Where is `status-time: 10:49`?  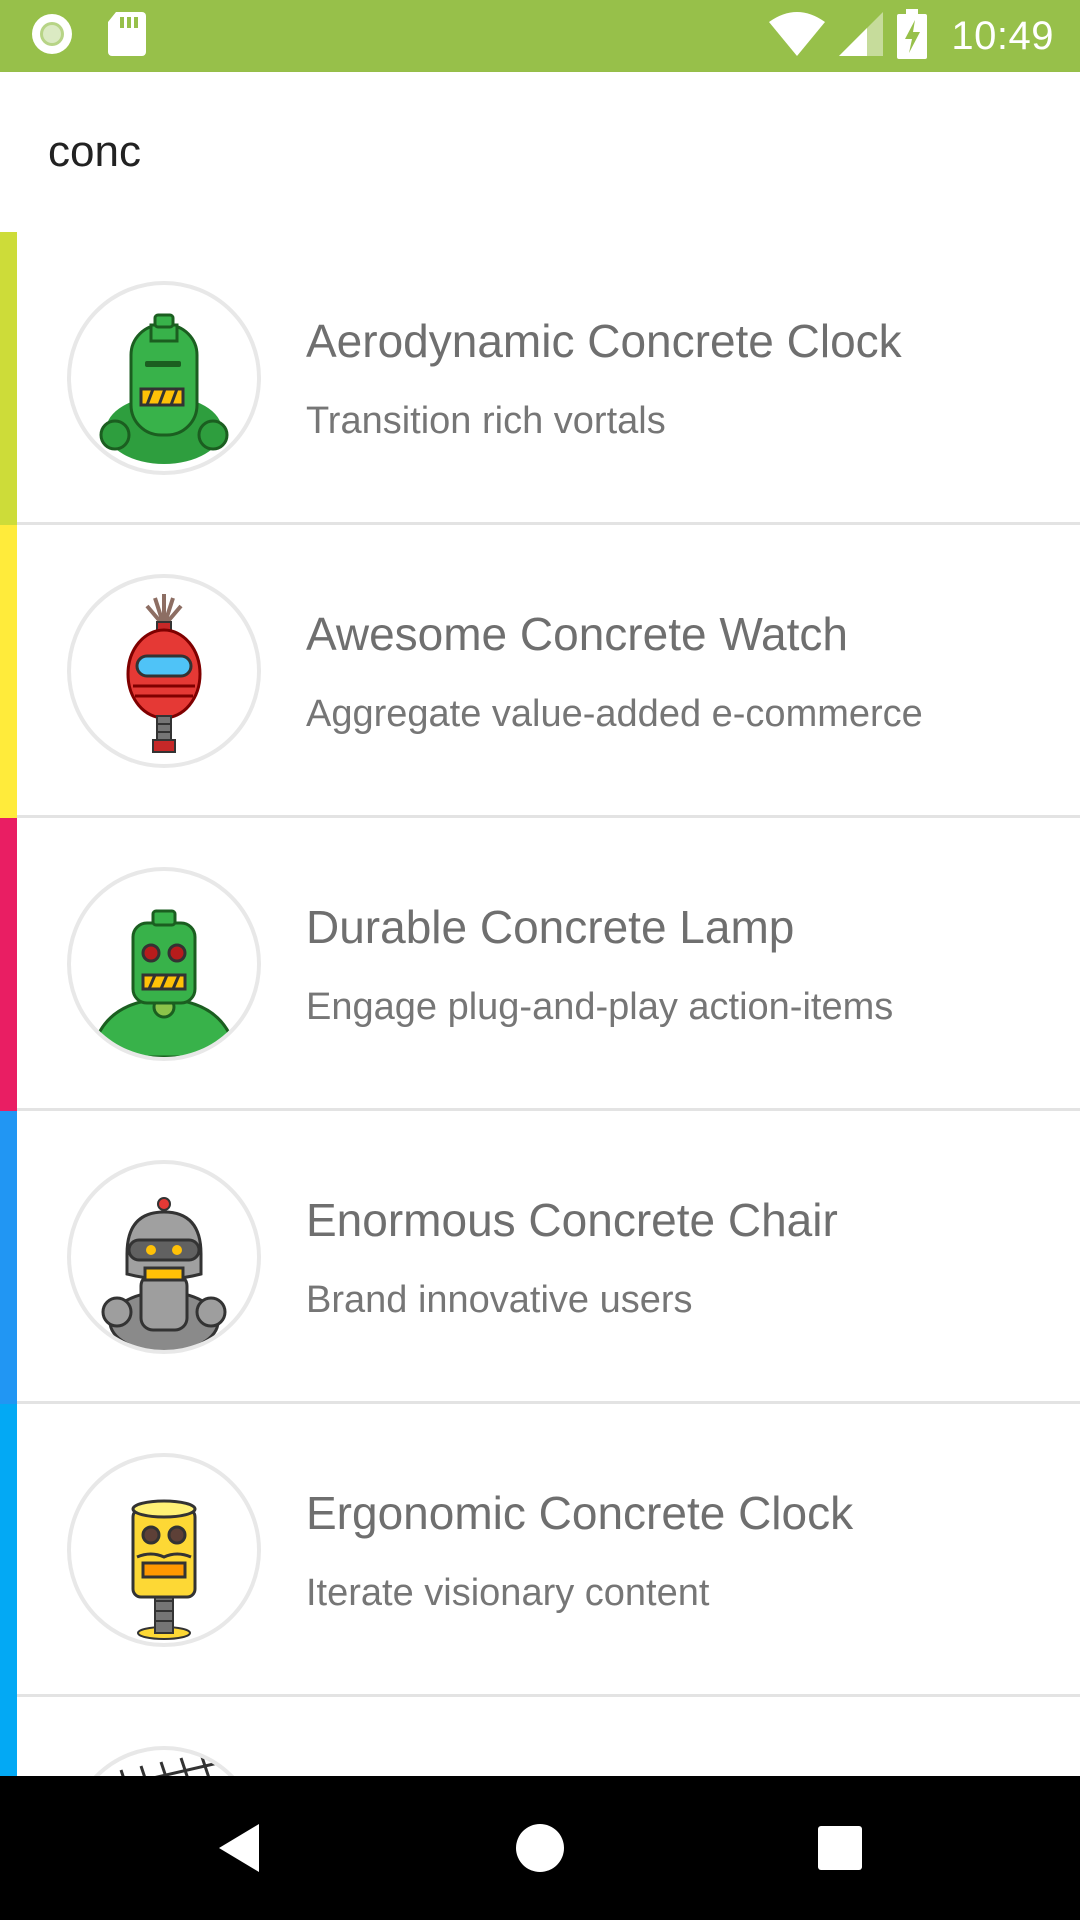
status-time: 10:49 is located at coordinates (1002, 35).